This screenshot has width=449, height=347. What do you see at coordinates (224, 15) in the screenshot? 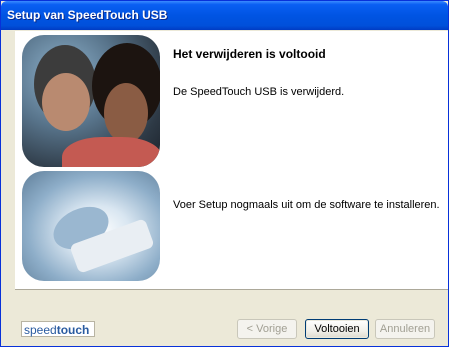
I see `title-bar: Setup van SpeedTouch USB` at bounding box center [224, 15].